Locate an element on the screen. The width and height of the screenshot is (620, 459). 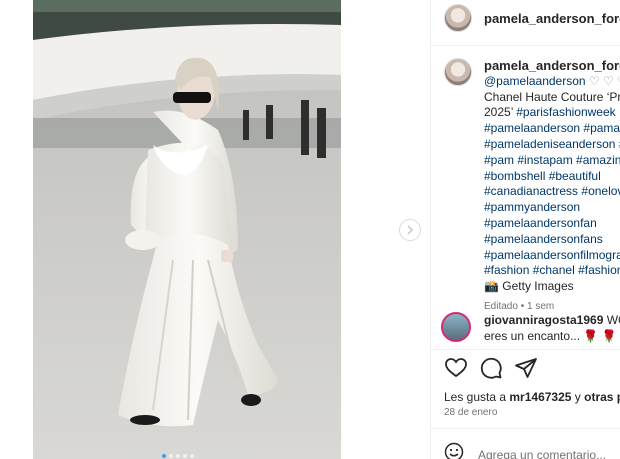
caption-avatar is located at coordinates (458, 72).